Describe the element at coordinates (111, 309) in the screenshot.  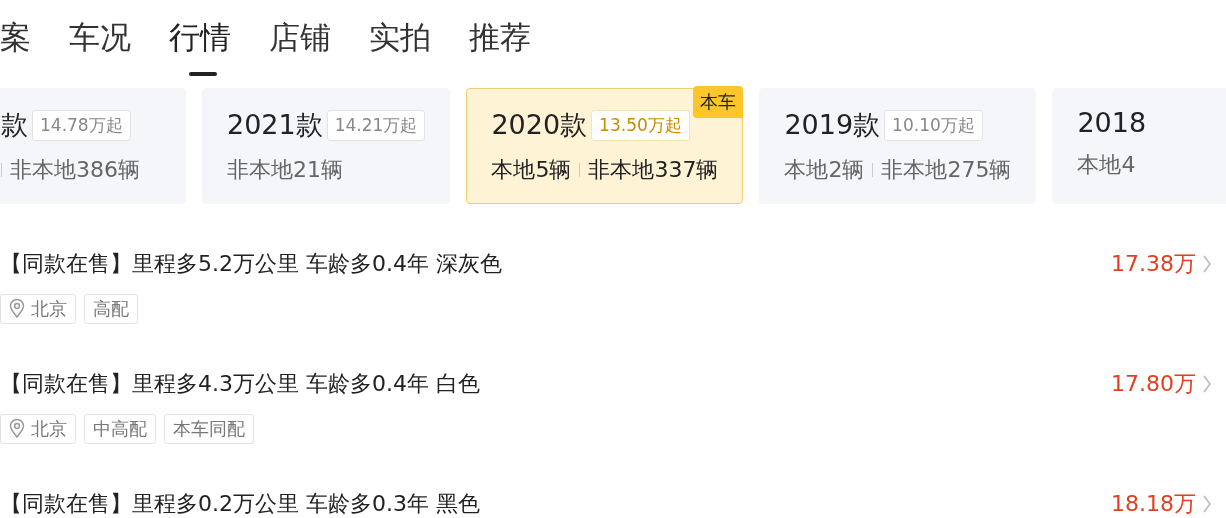
I see `feature-tag: 高配` at that location.